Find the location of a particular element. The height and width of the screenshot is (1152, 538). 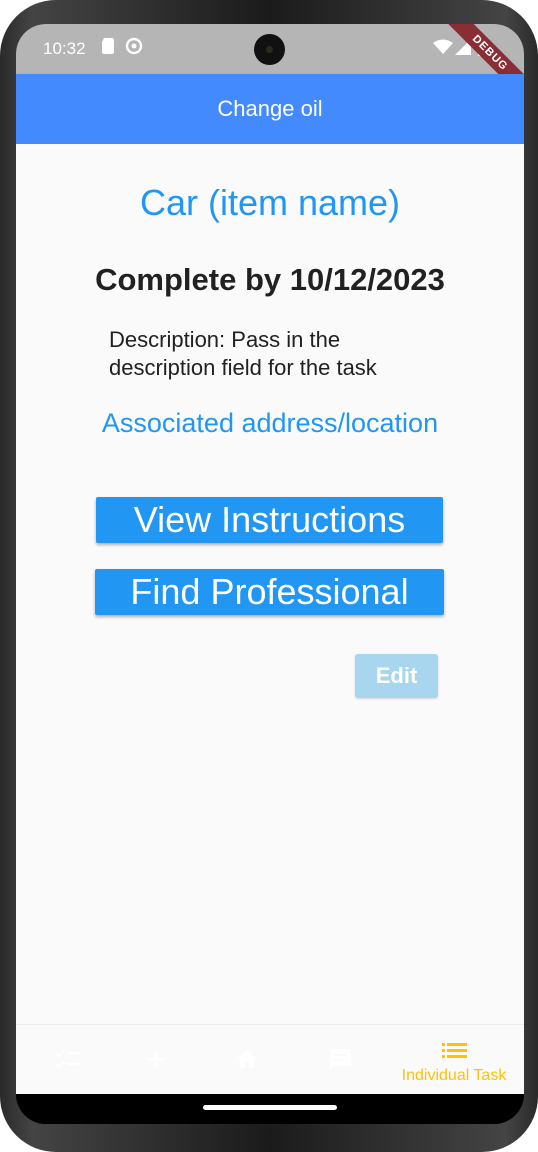

page-title: Change oil is located at coordinates (270, 108).